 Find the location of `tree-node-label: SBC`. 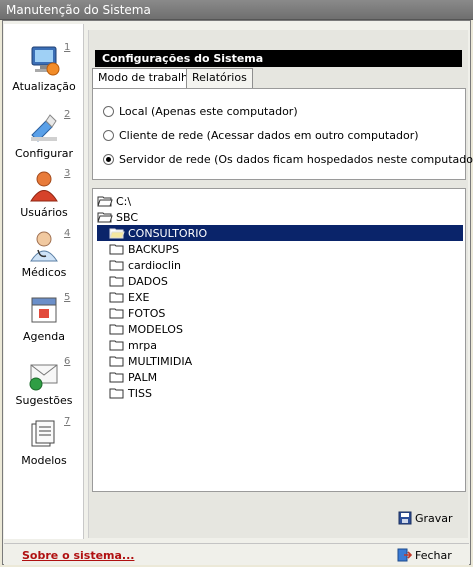

tree-node-label: SBC is located at coordinates (127, 217).